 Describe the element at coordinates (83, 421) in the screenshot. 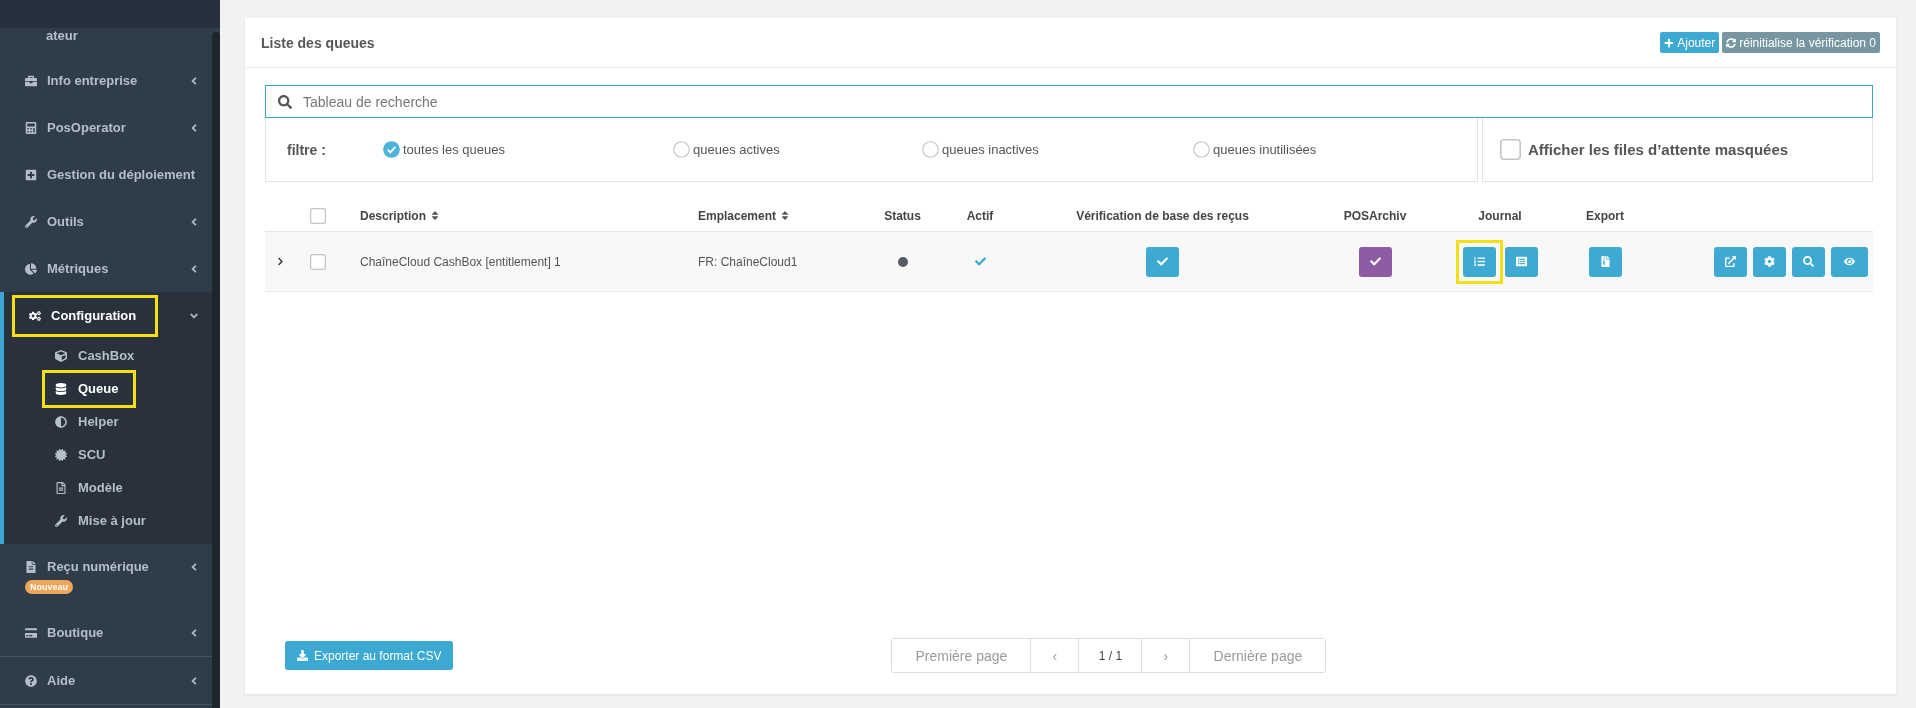

I see `submenu-item: Helper` at that location.